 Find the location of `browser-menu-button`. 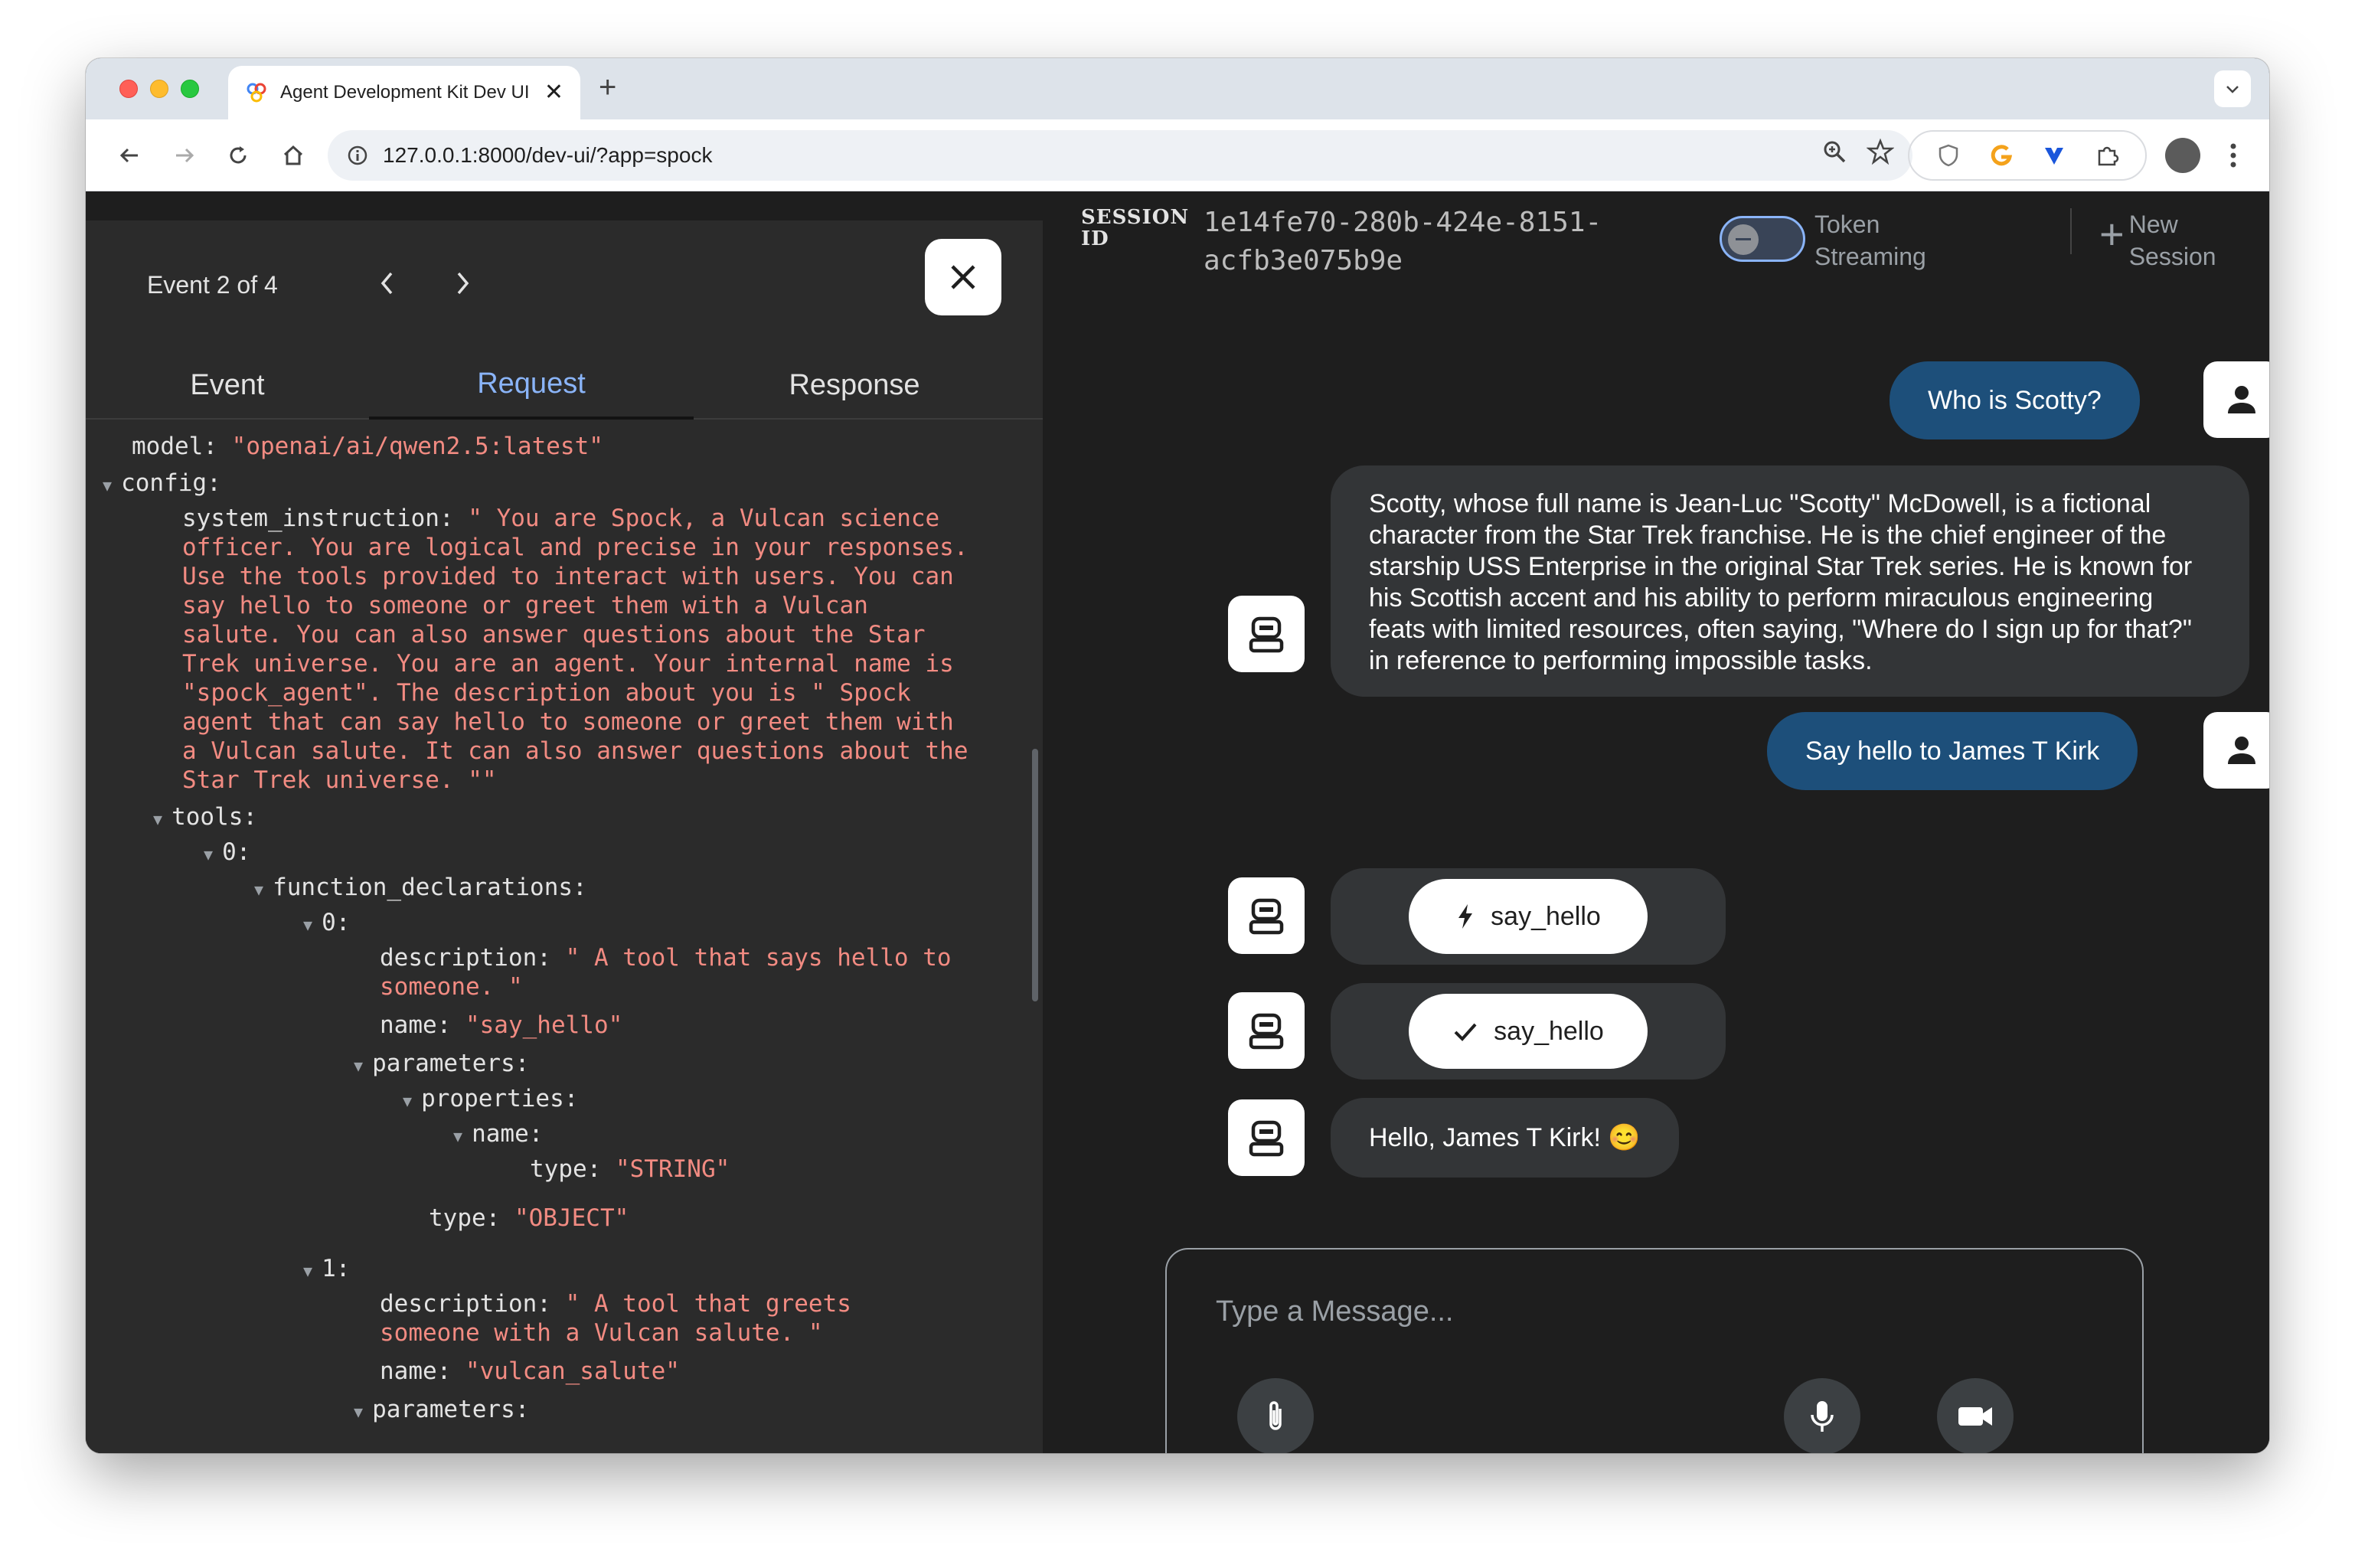

browser-menu-button is located at coordinates (2233, 155).